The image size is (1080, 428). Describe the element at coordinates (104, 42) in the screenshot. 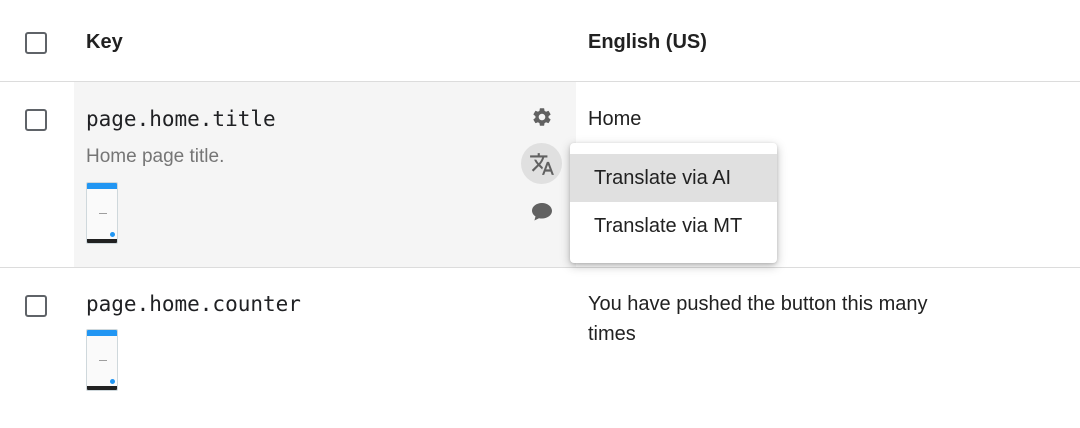

I see `key-column-header: Key` at that location.